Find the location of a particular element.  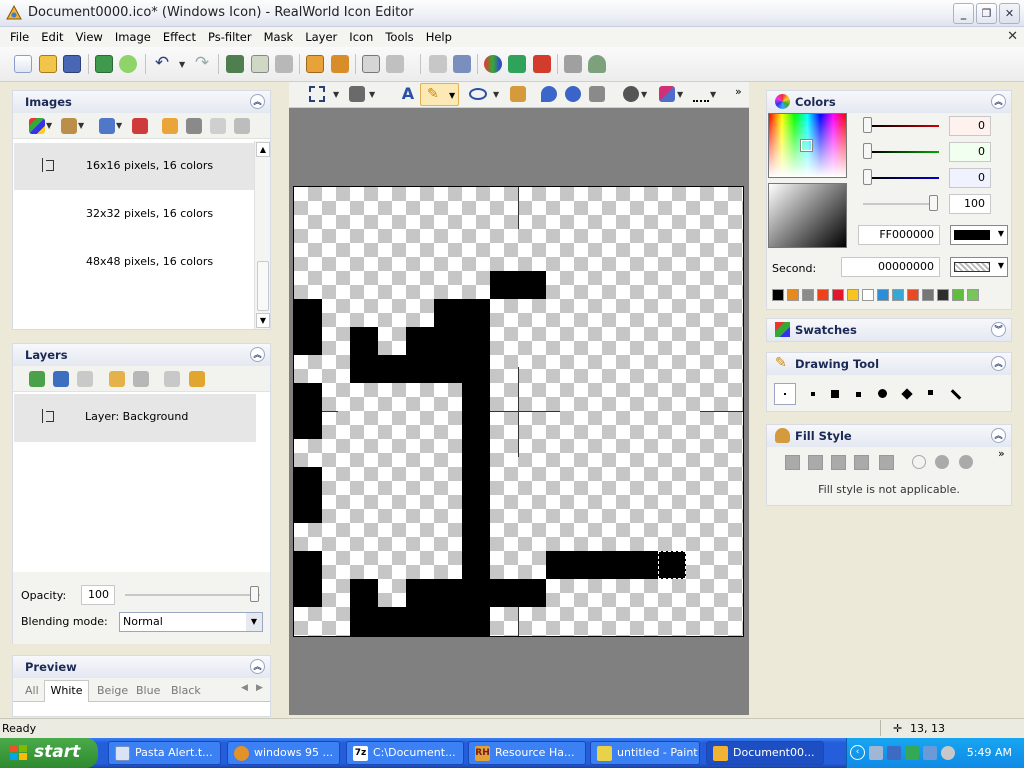

clear-image-icon is located at coordinates (242, 126).